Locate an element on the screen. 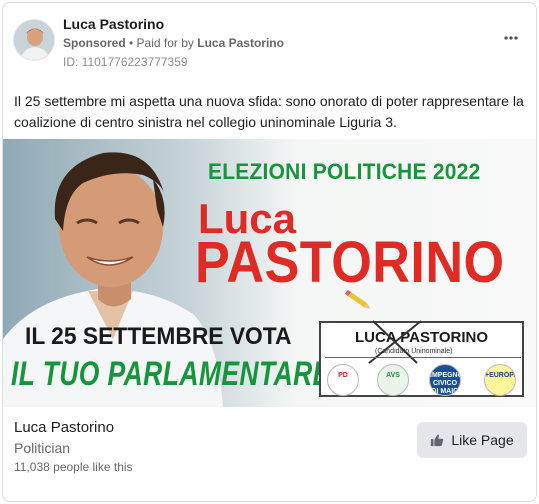 The image size is (539, 504). ad-id: ID: 1101776223777359 is located at coordinates (125, 62).